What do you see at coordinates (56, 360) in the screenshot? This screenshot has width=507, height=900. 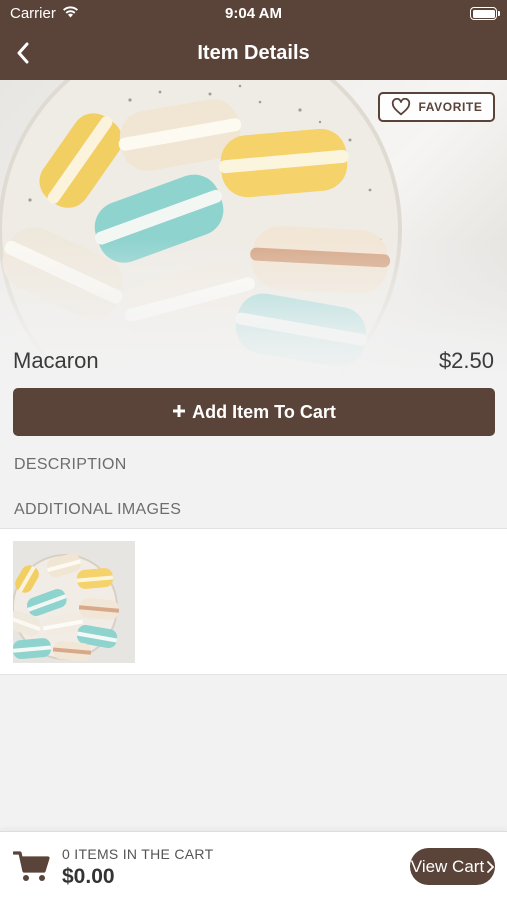 I see `item-name: Macaron` at bounding box center [56, 360].